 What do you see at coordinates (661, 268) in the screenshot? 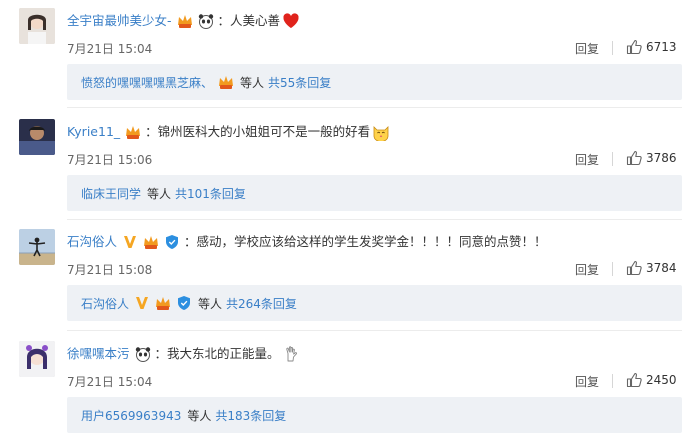
I see `like-count: 3784` at bounding box center [661, 268].